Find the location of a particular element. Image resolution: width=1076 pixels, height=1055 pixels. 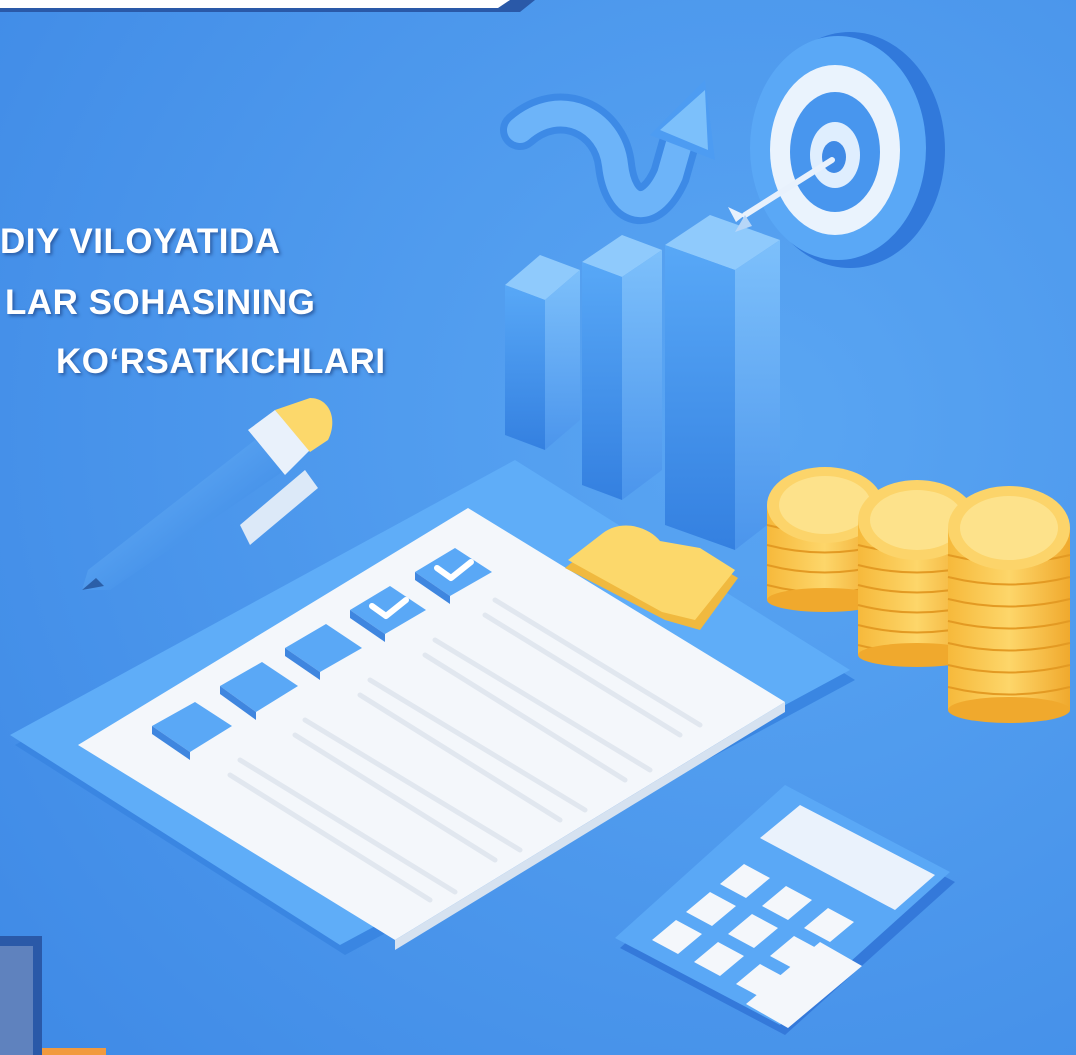

top-frame is located at coordinates (267, 6).